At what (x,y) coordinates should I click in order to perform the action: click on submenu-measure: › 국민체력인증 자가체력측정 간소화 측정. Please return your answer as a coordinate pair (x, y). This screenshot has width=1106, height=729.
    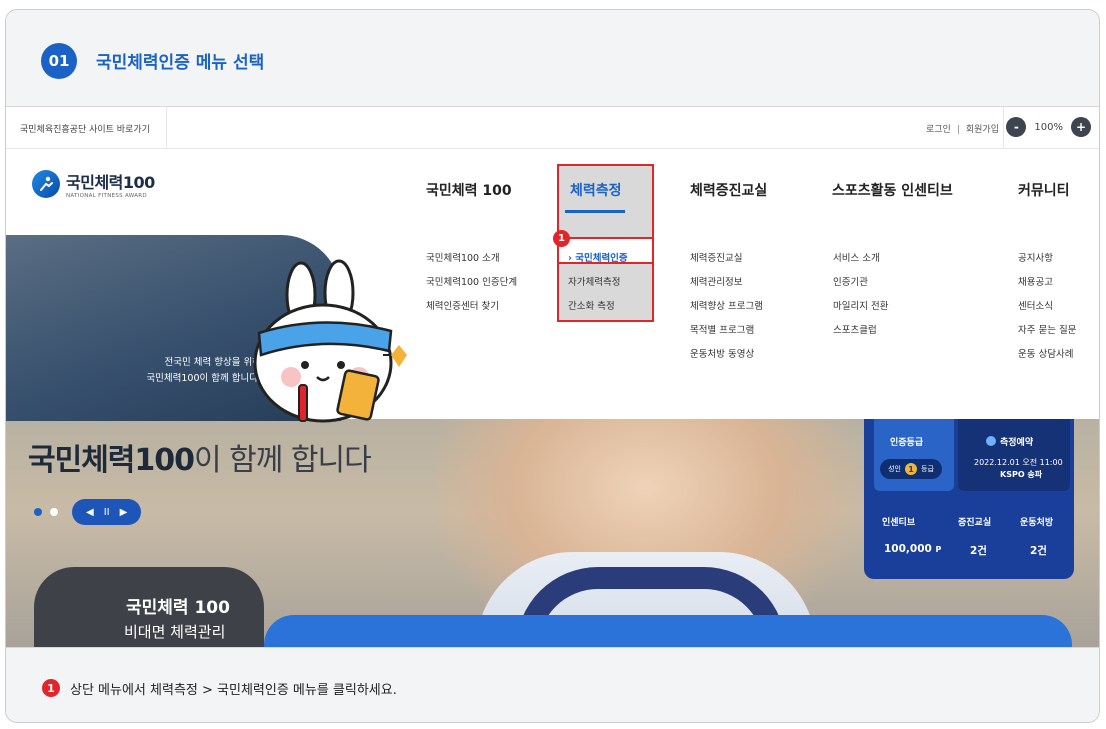
    Looking at the image, I should click on (598, 283).